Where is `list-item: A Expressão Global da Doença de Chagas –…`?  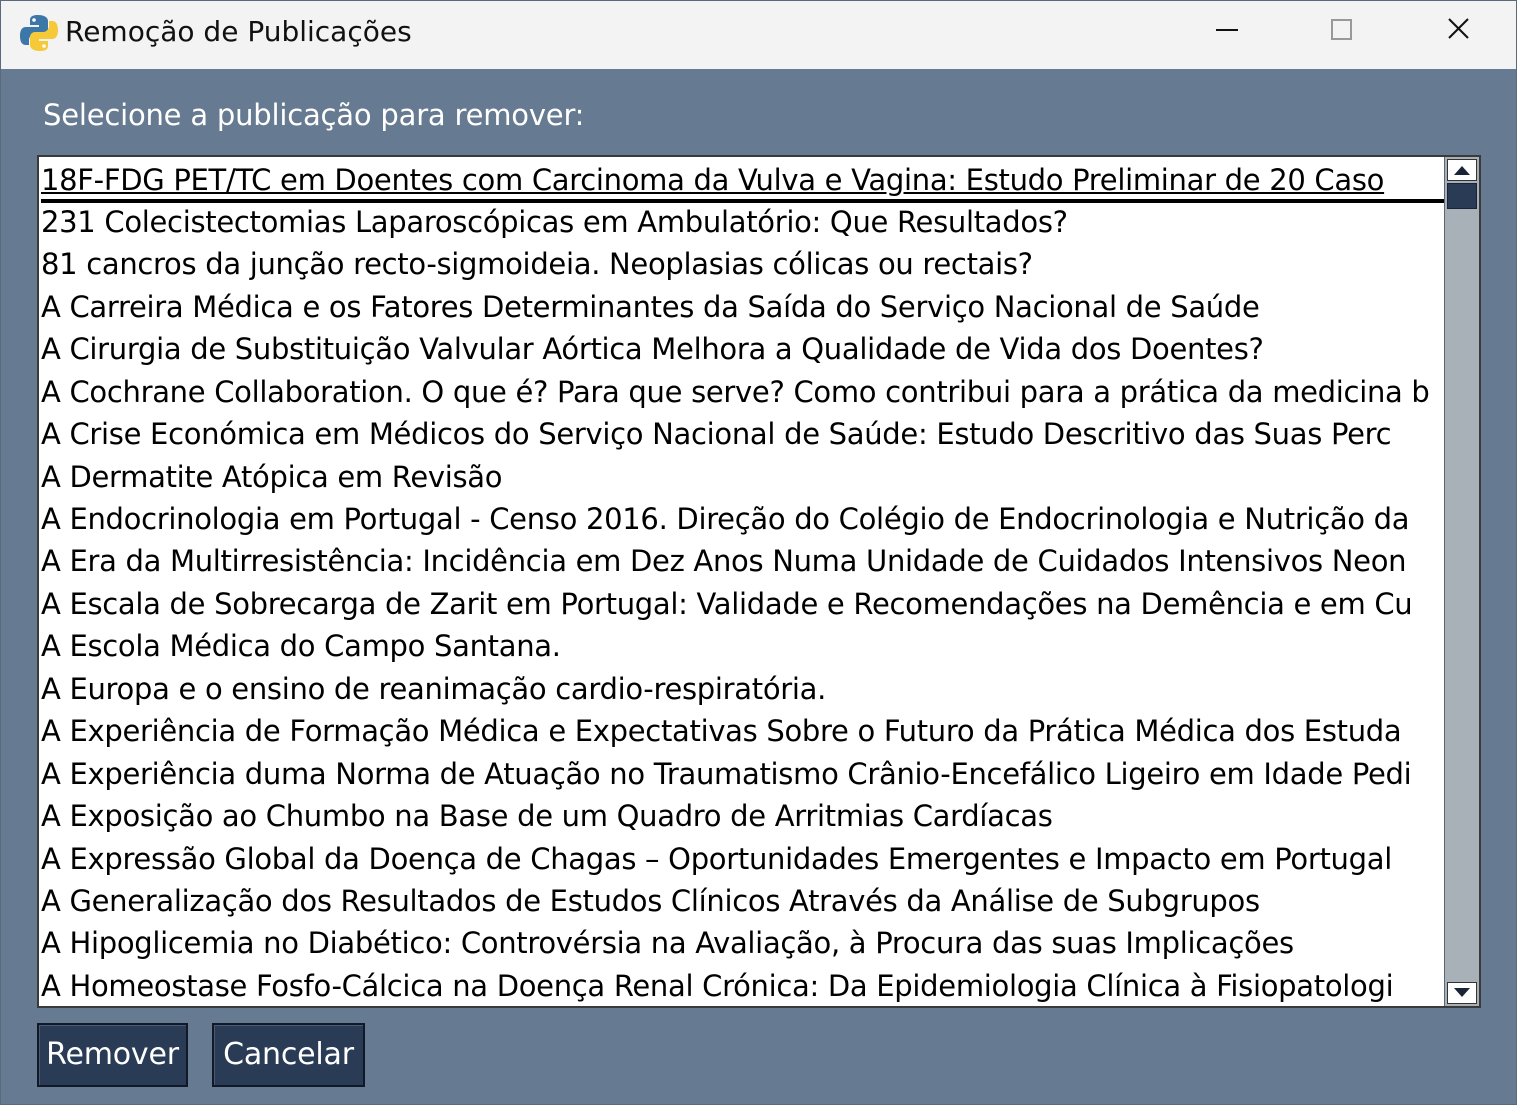 list-item: A Expressão Global da Doença de Chagas –… is located at coordinates (742, 859).